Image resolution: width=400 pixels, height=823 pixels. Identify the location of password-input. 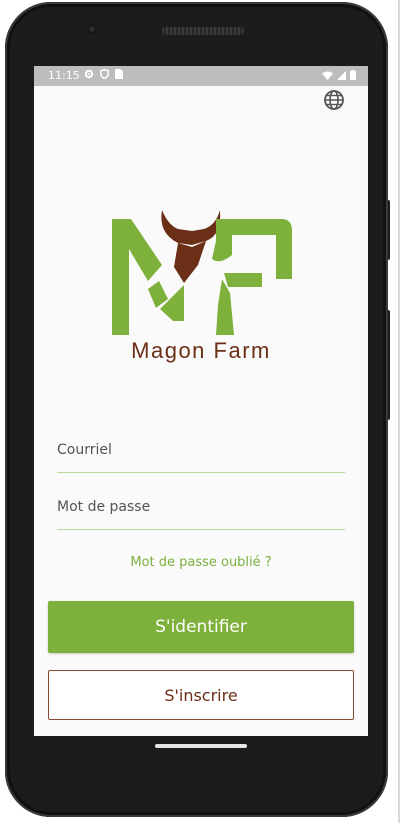
(201, 507).